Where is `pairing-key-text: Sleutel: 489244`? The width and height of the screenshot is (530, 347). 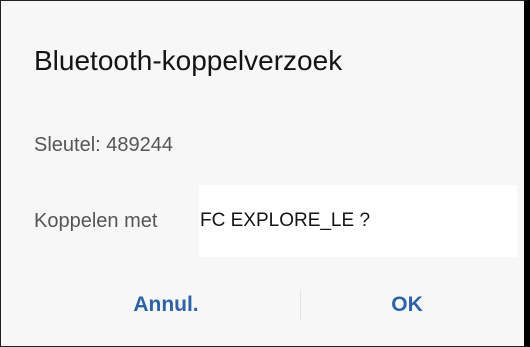
pairing-key-text: Sleutel: 489244 is located at coordinates (104, 145).